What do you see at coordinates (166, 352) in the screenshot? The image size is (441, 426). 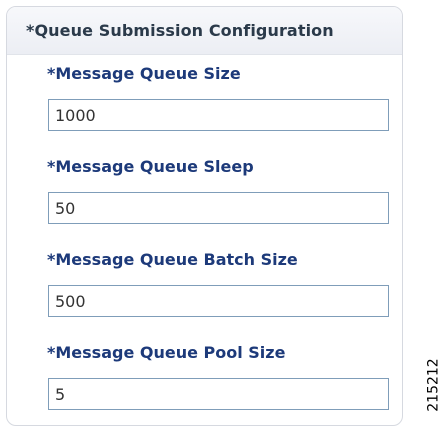 I see `message-queue-pool-size-label: *Message Queue Pool Size` at bounding box center [166, 352].